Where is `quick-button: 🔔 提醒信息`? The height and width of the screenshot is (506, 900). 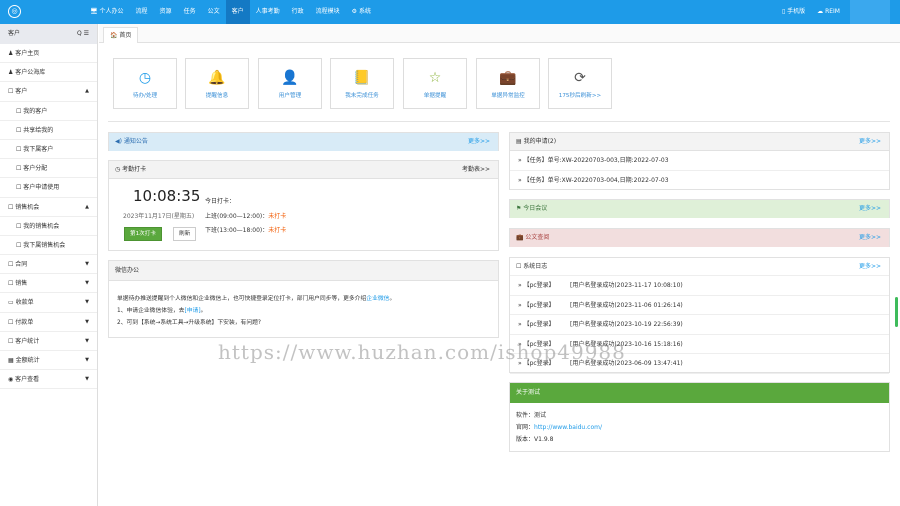 quick-button: 🔔 提醒信息 is located at coordinates (217, 83).